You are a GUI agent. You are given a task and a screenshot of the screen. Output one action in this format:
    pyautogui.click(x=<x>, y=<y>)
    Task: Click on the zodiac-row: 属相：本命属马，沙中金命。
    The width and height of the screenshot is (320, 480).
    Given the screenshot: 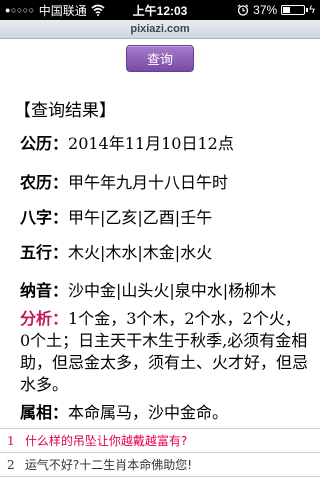 What is the action you would take?
    pyautogui.click(x=165, y=413)
    